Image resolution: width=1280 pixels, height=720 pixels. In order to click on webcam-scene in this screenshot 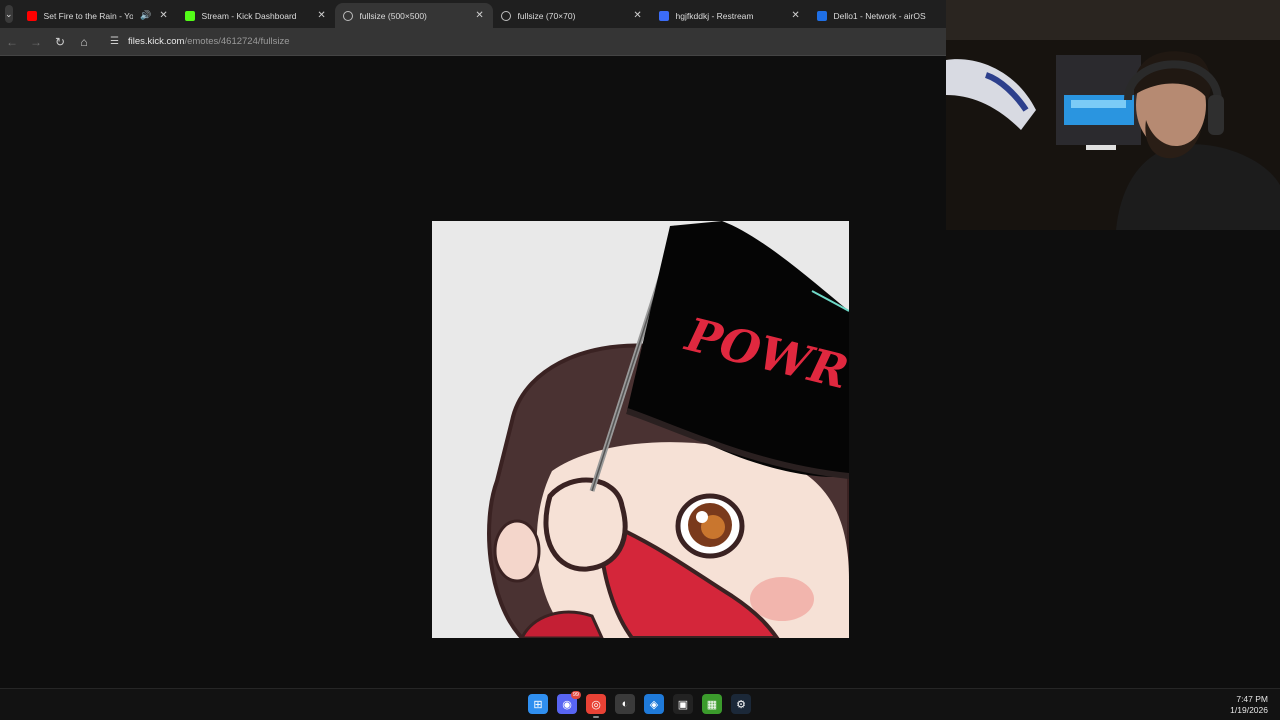, I will do `click(1113, 115)`.